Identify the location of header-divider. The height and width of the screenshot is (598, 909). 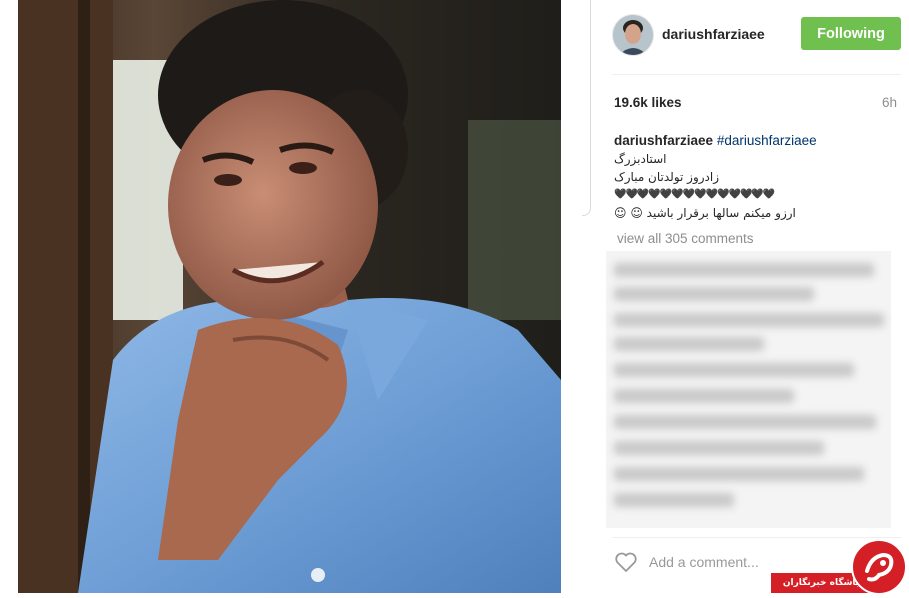
(756, 74).